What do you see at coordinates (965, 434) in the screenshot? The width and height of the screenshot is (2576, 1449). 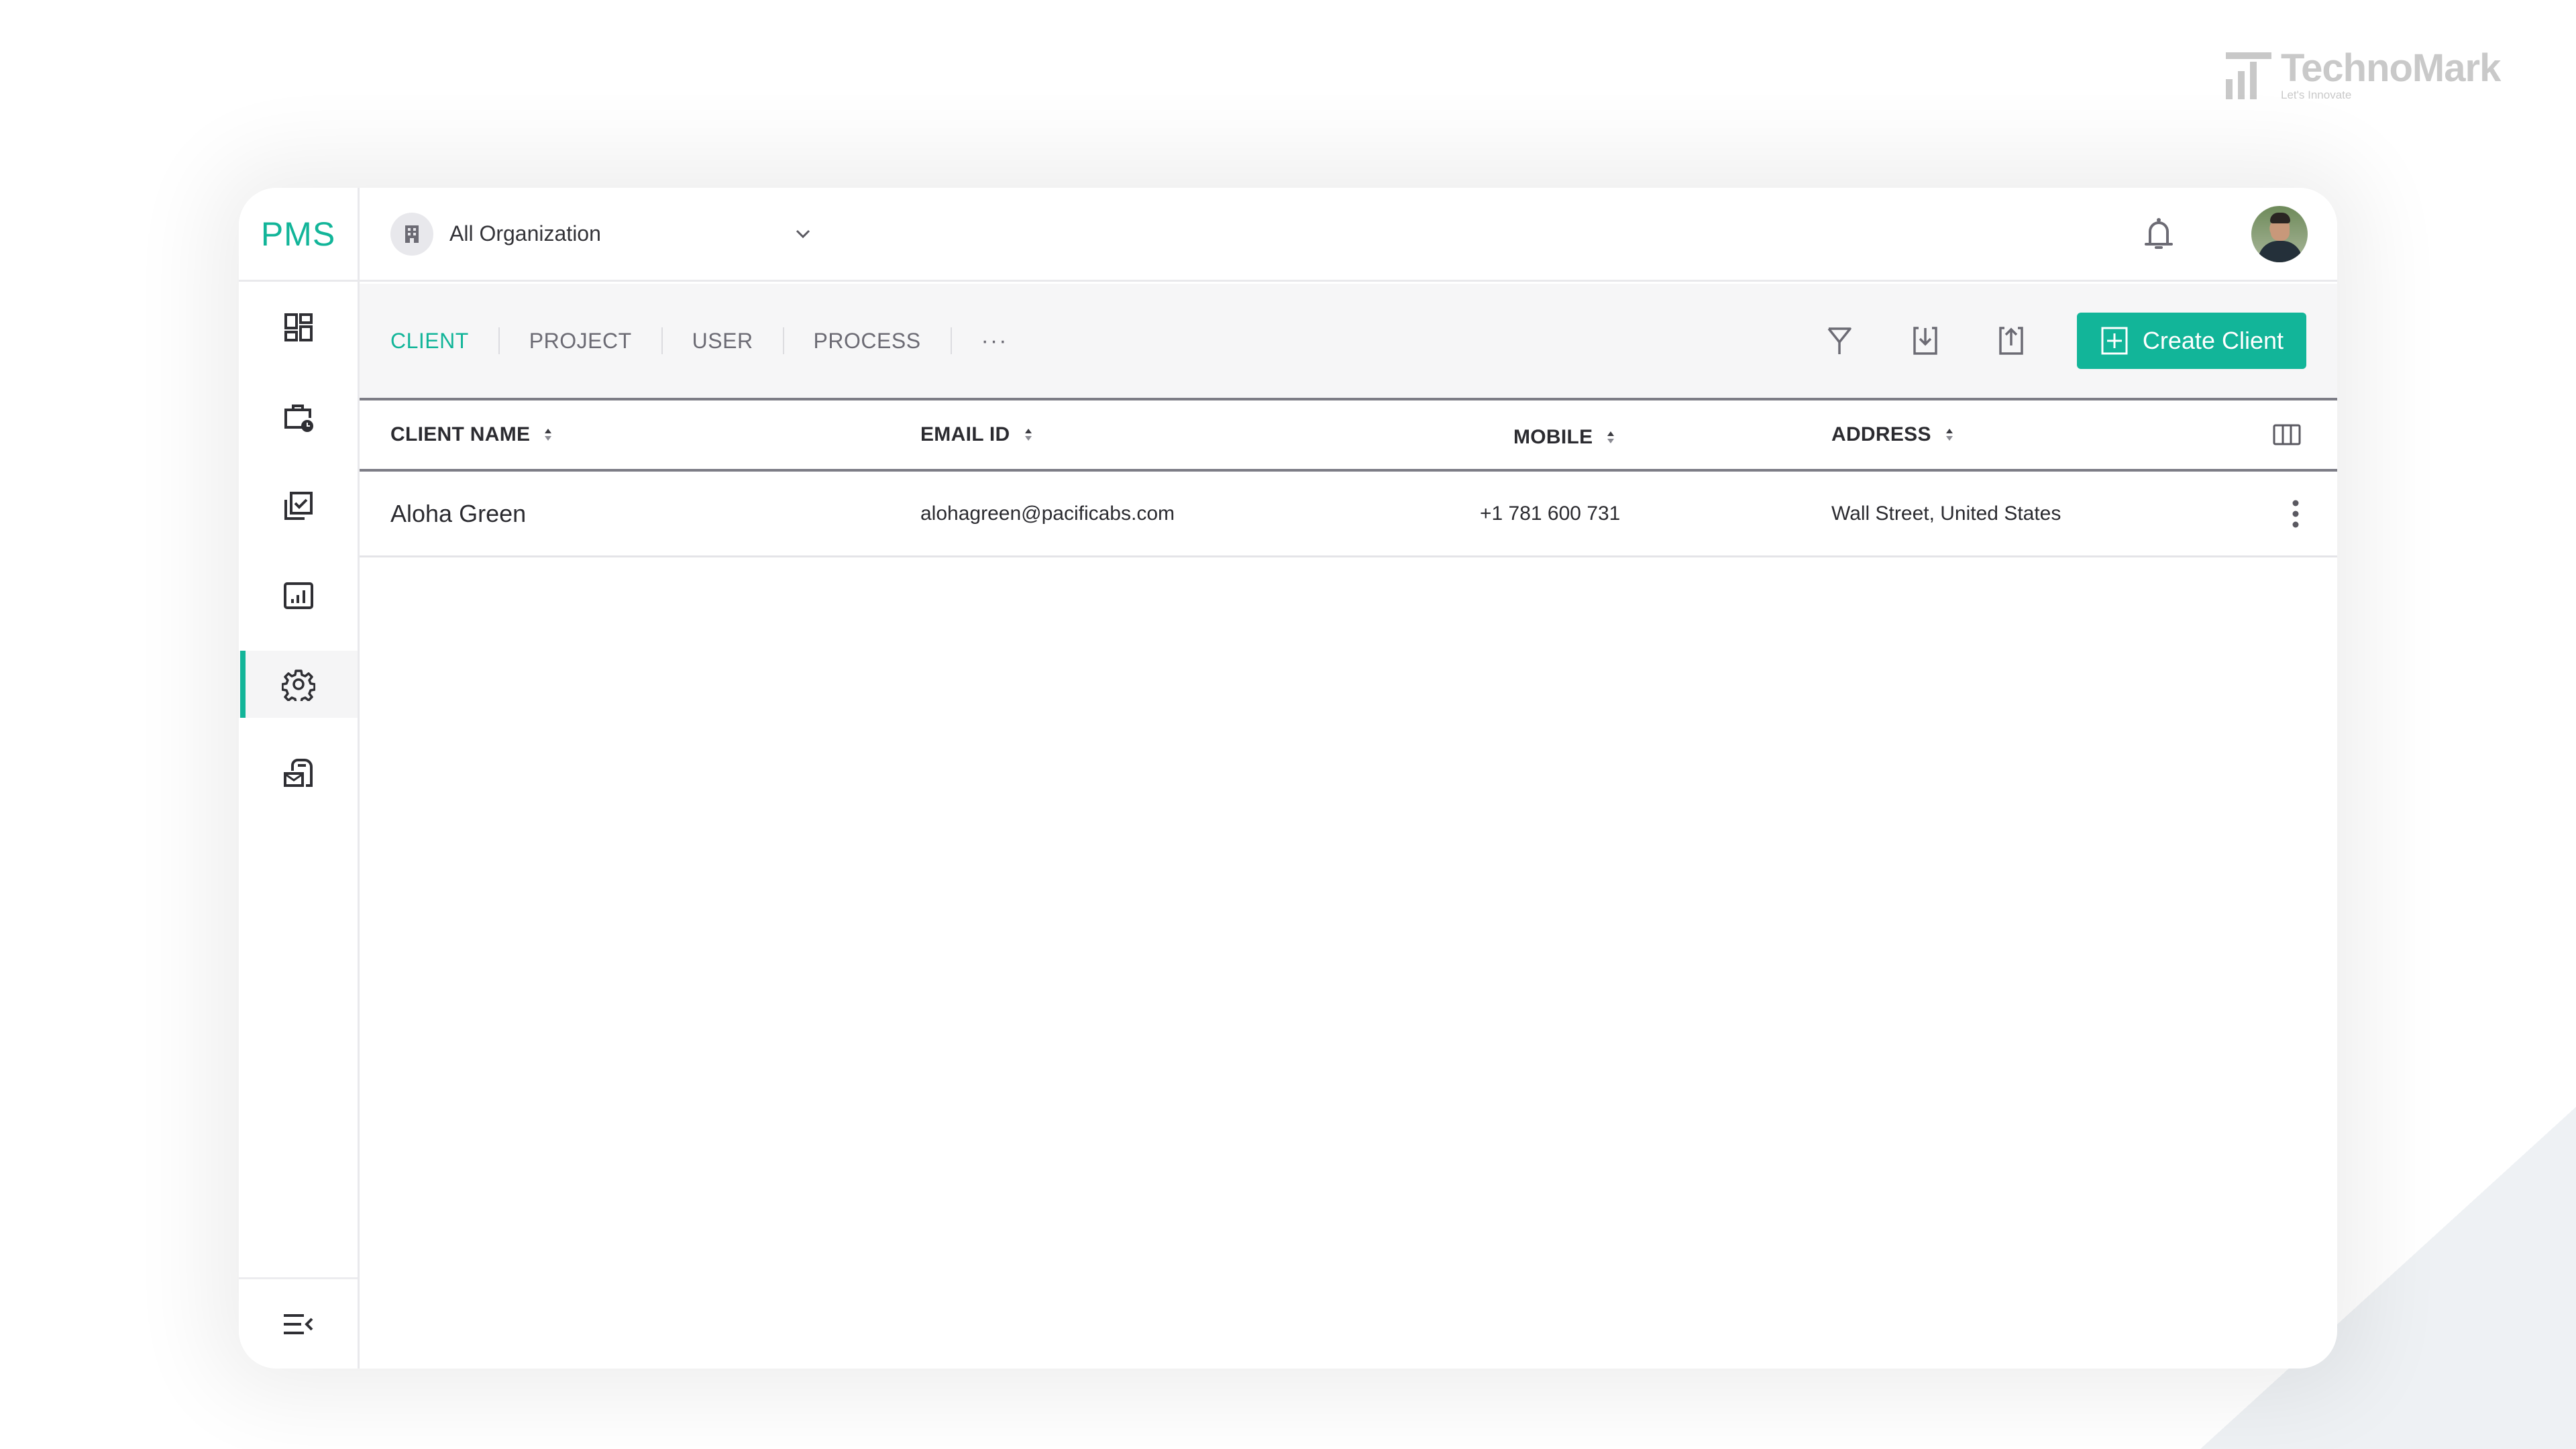 I see `column-label: EMAIL ID` at bounding box center [965, 434].